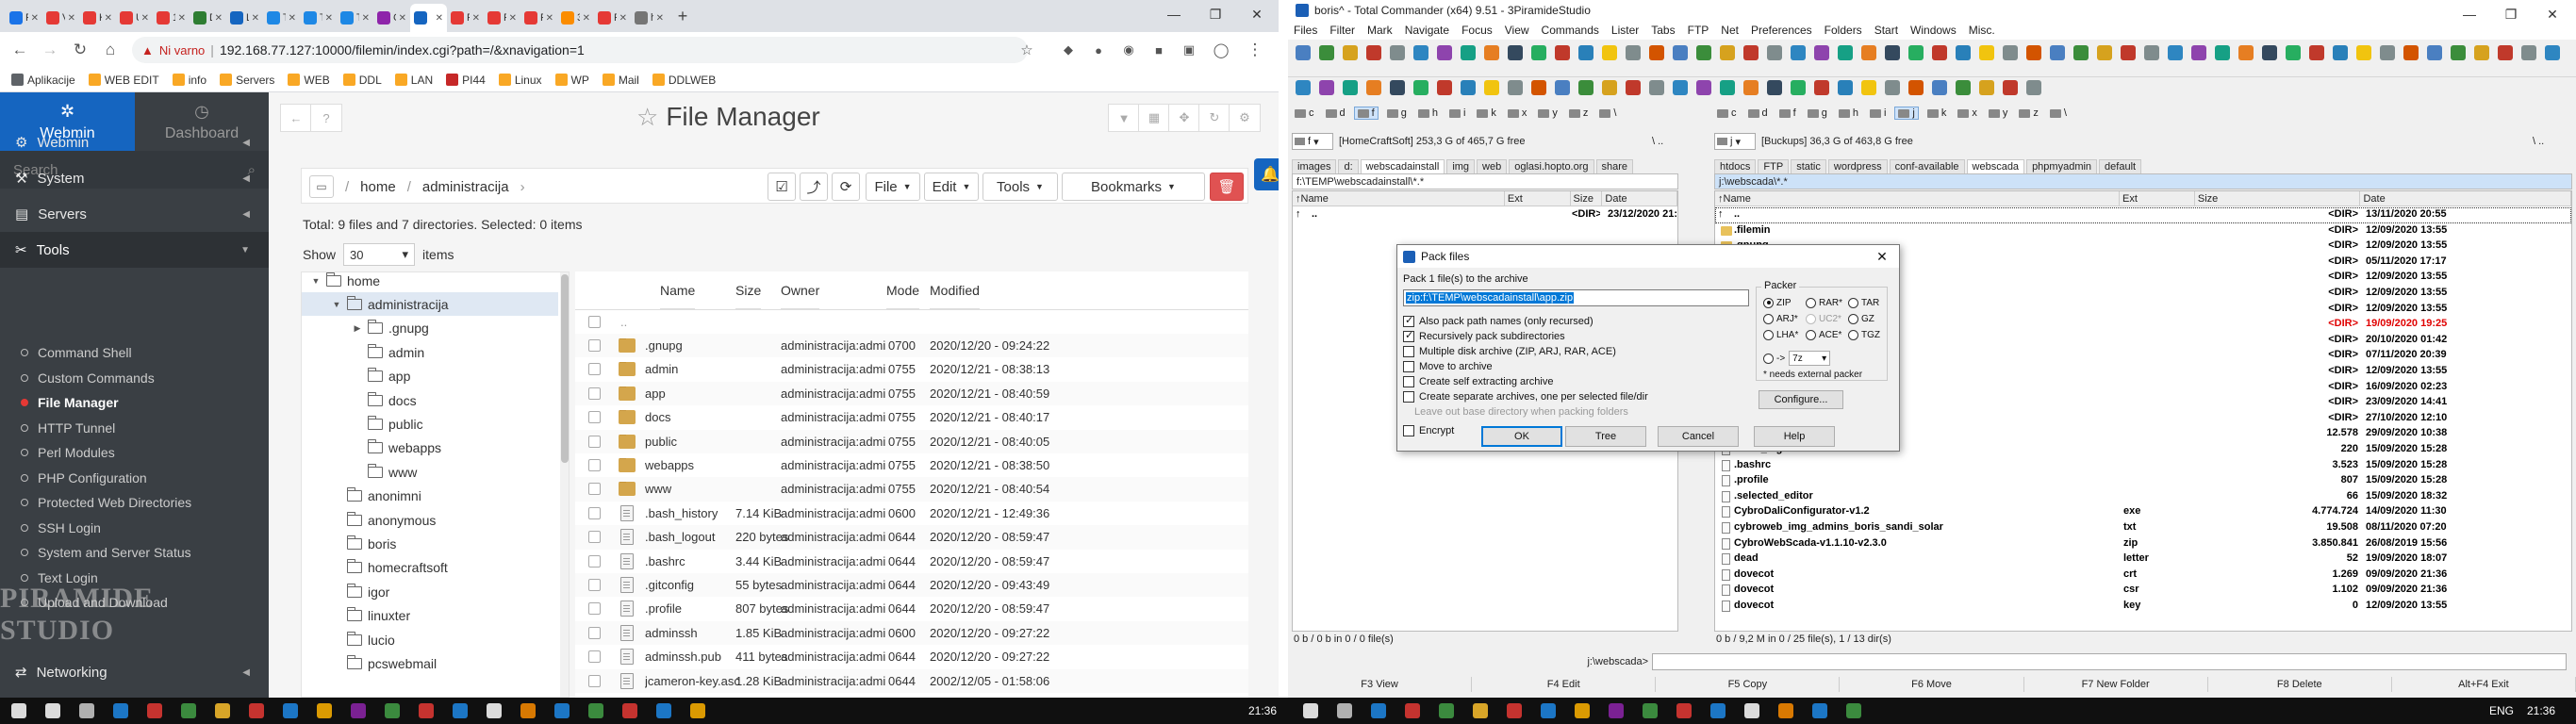 The image size is (2576, 724). I want to click on pane-row: dovecot key 0 12/09/2020 13:55, so click(2143, 607).